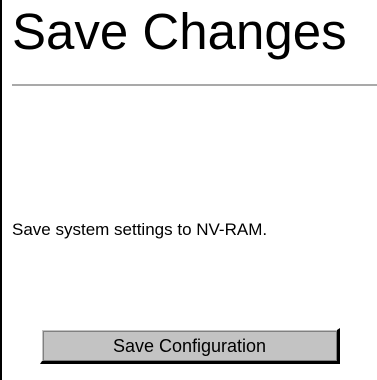 The width and height of the screenshot is (377, 380). I want to click on page-title: Save Changes, so click(179, 31).